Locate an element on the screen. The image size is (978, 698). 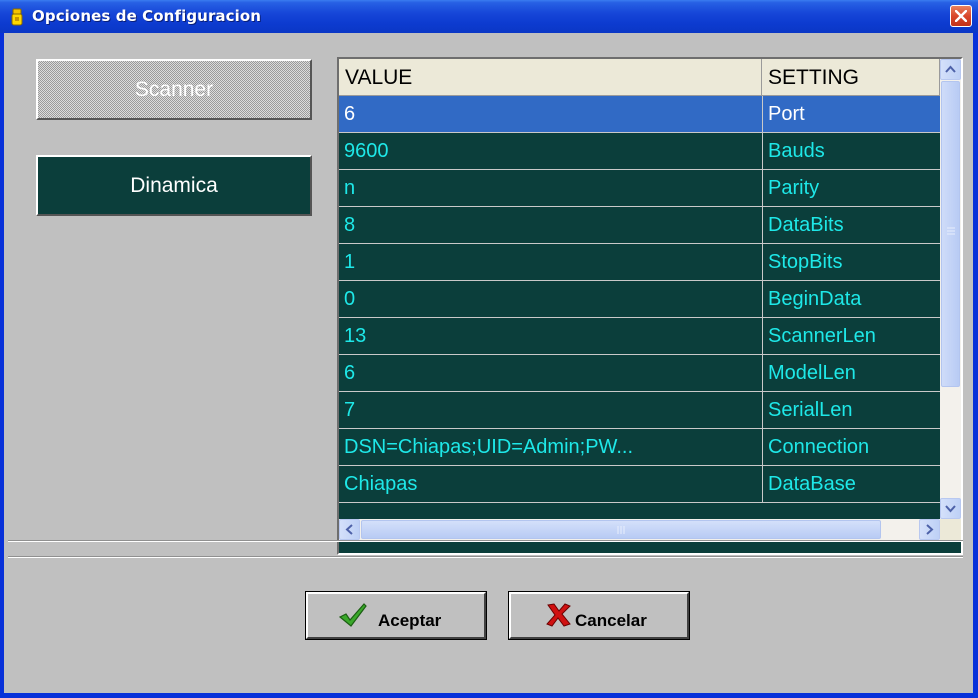
table-row: 13 ScannerLen is located at coordinates (639, 336).